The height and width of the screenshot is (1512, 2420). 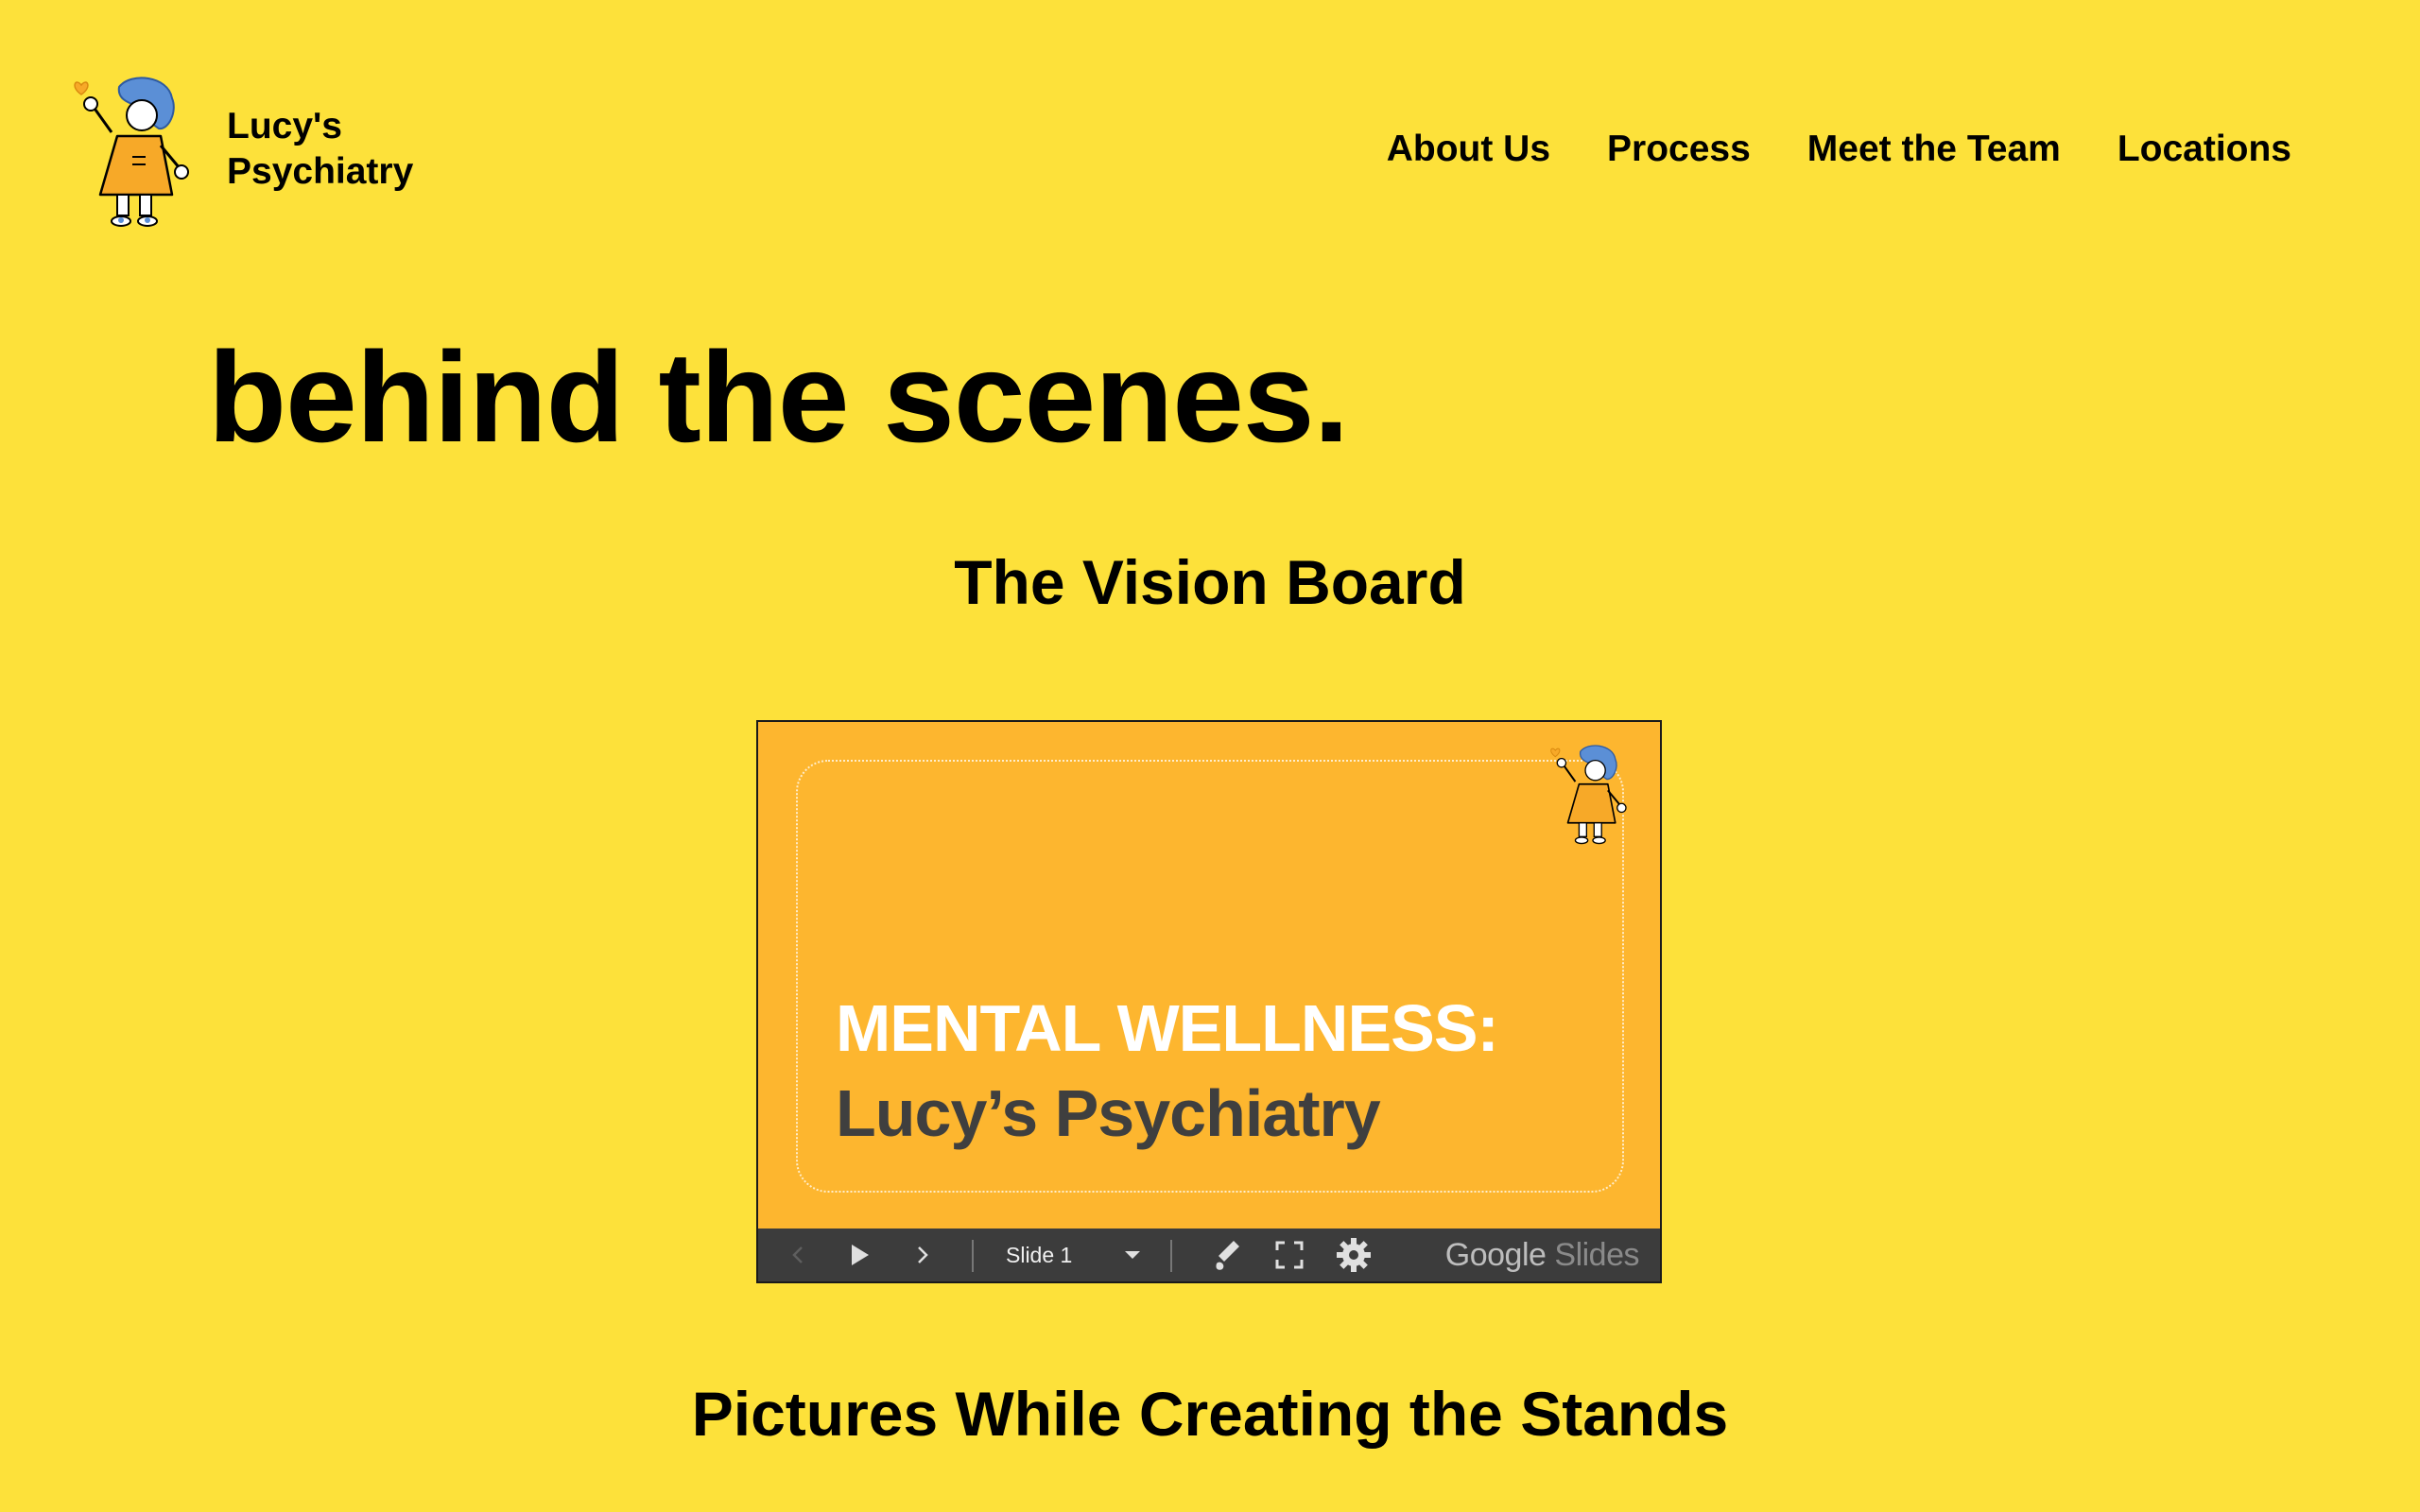 I want to click on play-icon, so click(x=860, y=1254).